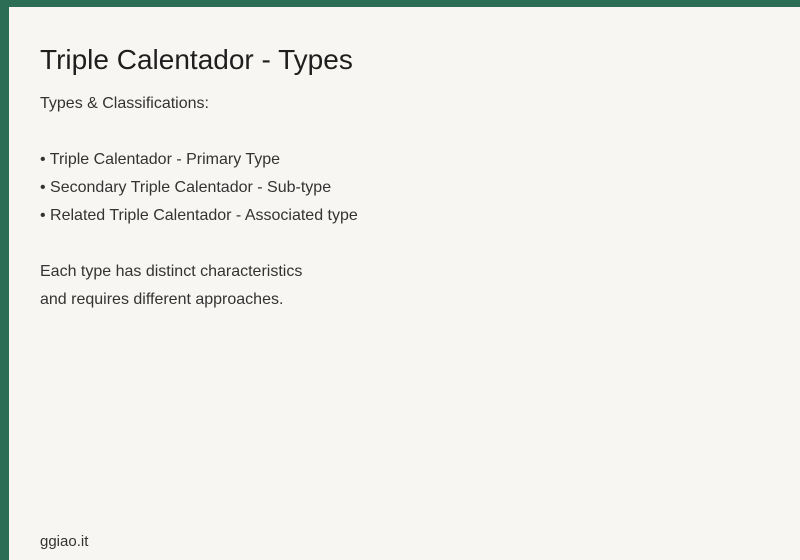 The height and width of the screenshot is (560, 800). Describe the element at coordinates (162, 299) in the screenshot. I see `summary-line-2: and requires different approaches.` at that location.